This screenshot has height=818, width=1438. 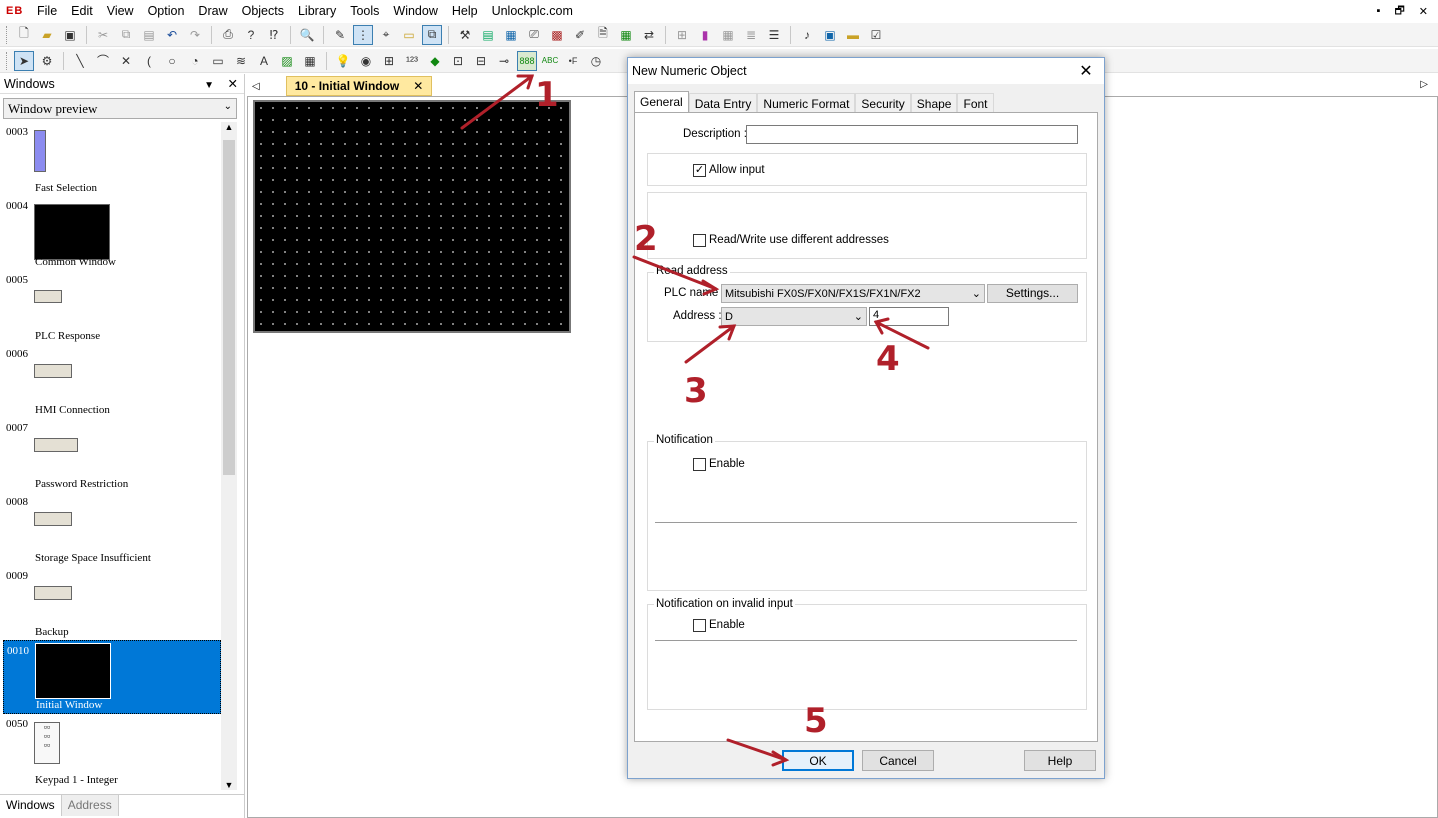 I want to click on circle-icon: ○, so click(x=172, y=61).